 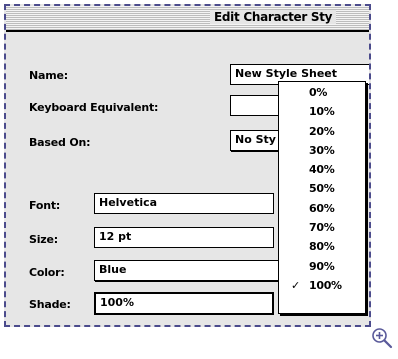 What do you see at coordinates (187, 19) in the screenshot?
I see `title-bar: Edit Character Sty` at bounding box center [187, 19].